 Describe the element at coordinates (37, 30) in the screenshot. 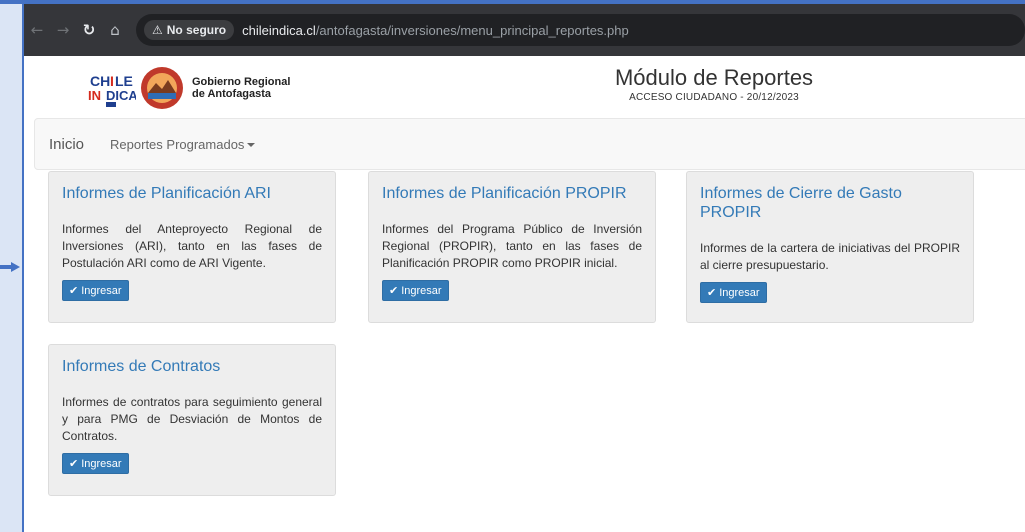

I see `back-arrow-icon: ←` at that location.